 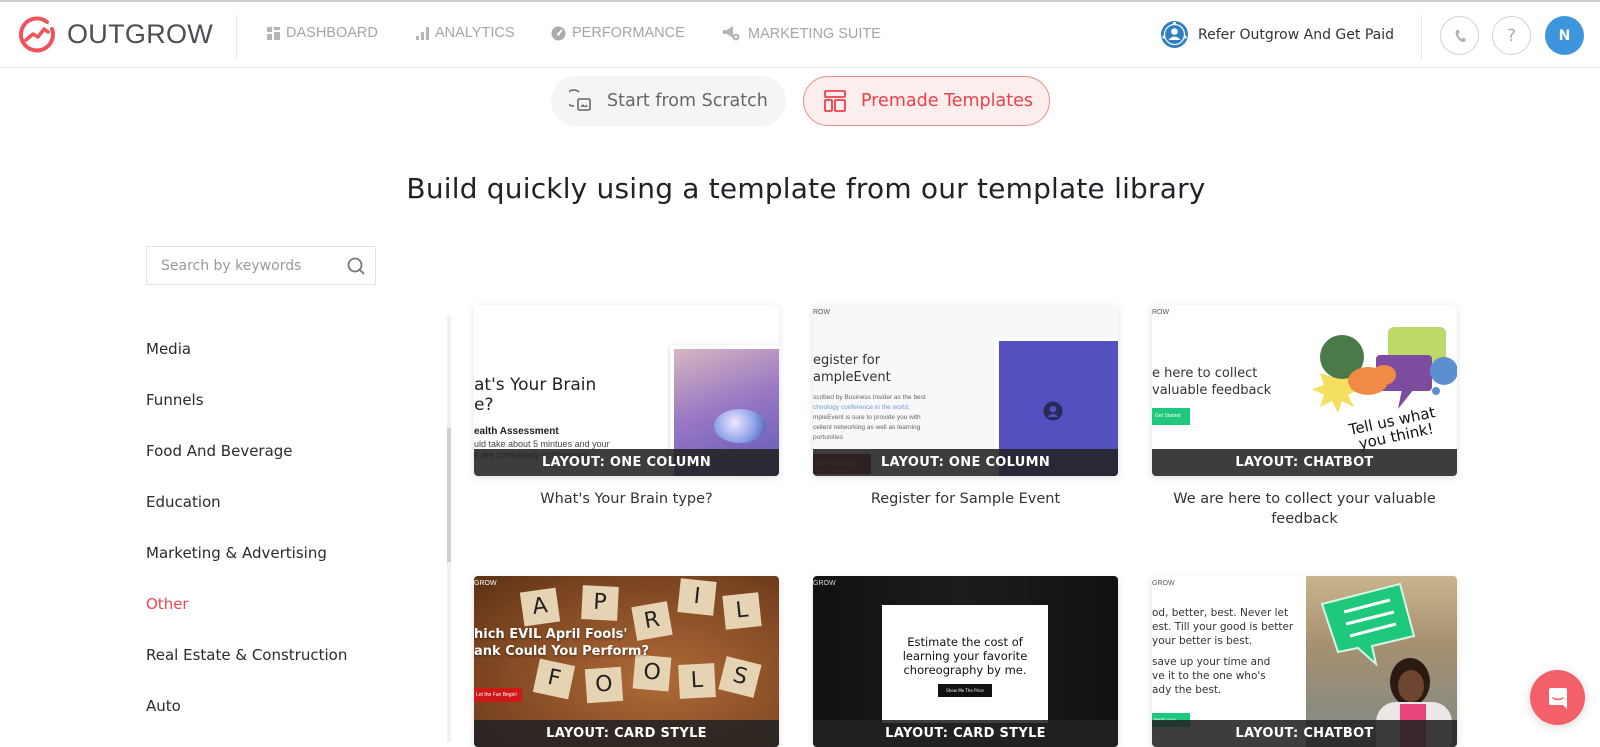 I want to click on chat-smile-icon, so click(x=1557, y=698).